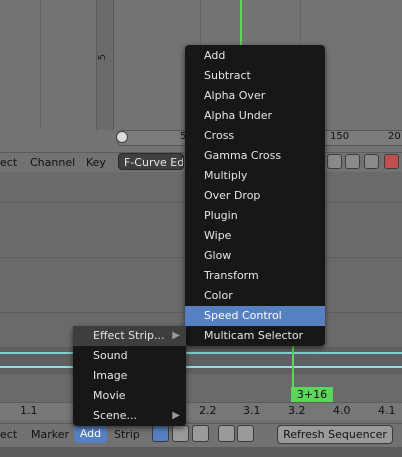 This screenshot has width=402, height=457. I want to click on menu-item-color: Color, so click(255, 296).